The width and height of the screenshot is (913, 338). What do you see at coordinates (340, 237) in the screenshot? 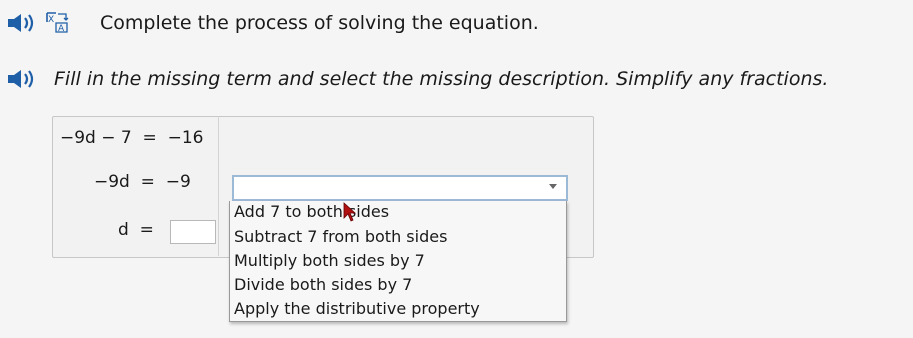
I see `option-subtract-7: Subtract 7 from both sides` at bounding box center [340, 237].